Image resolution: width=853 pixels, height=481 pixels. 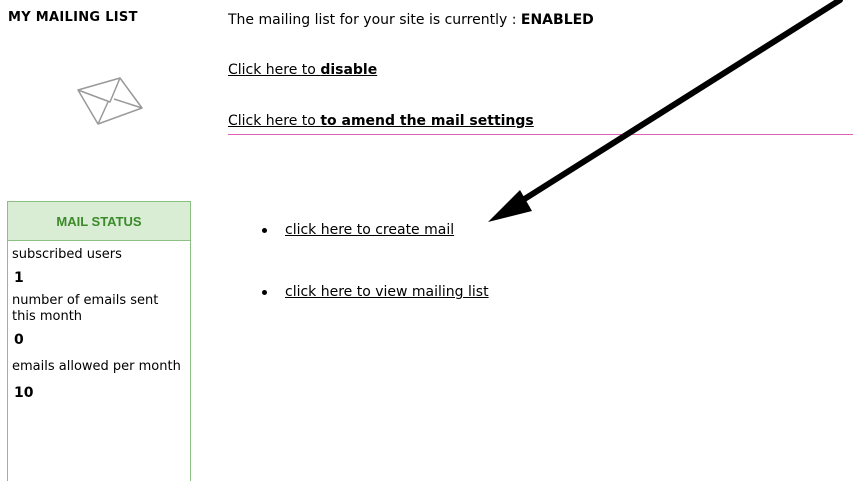 I want to click on status-value: ENABLED, so click(x=557, y=20).